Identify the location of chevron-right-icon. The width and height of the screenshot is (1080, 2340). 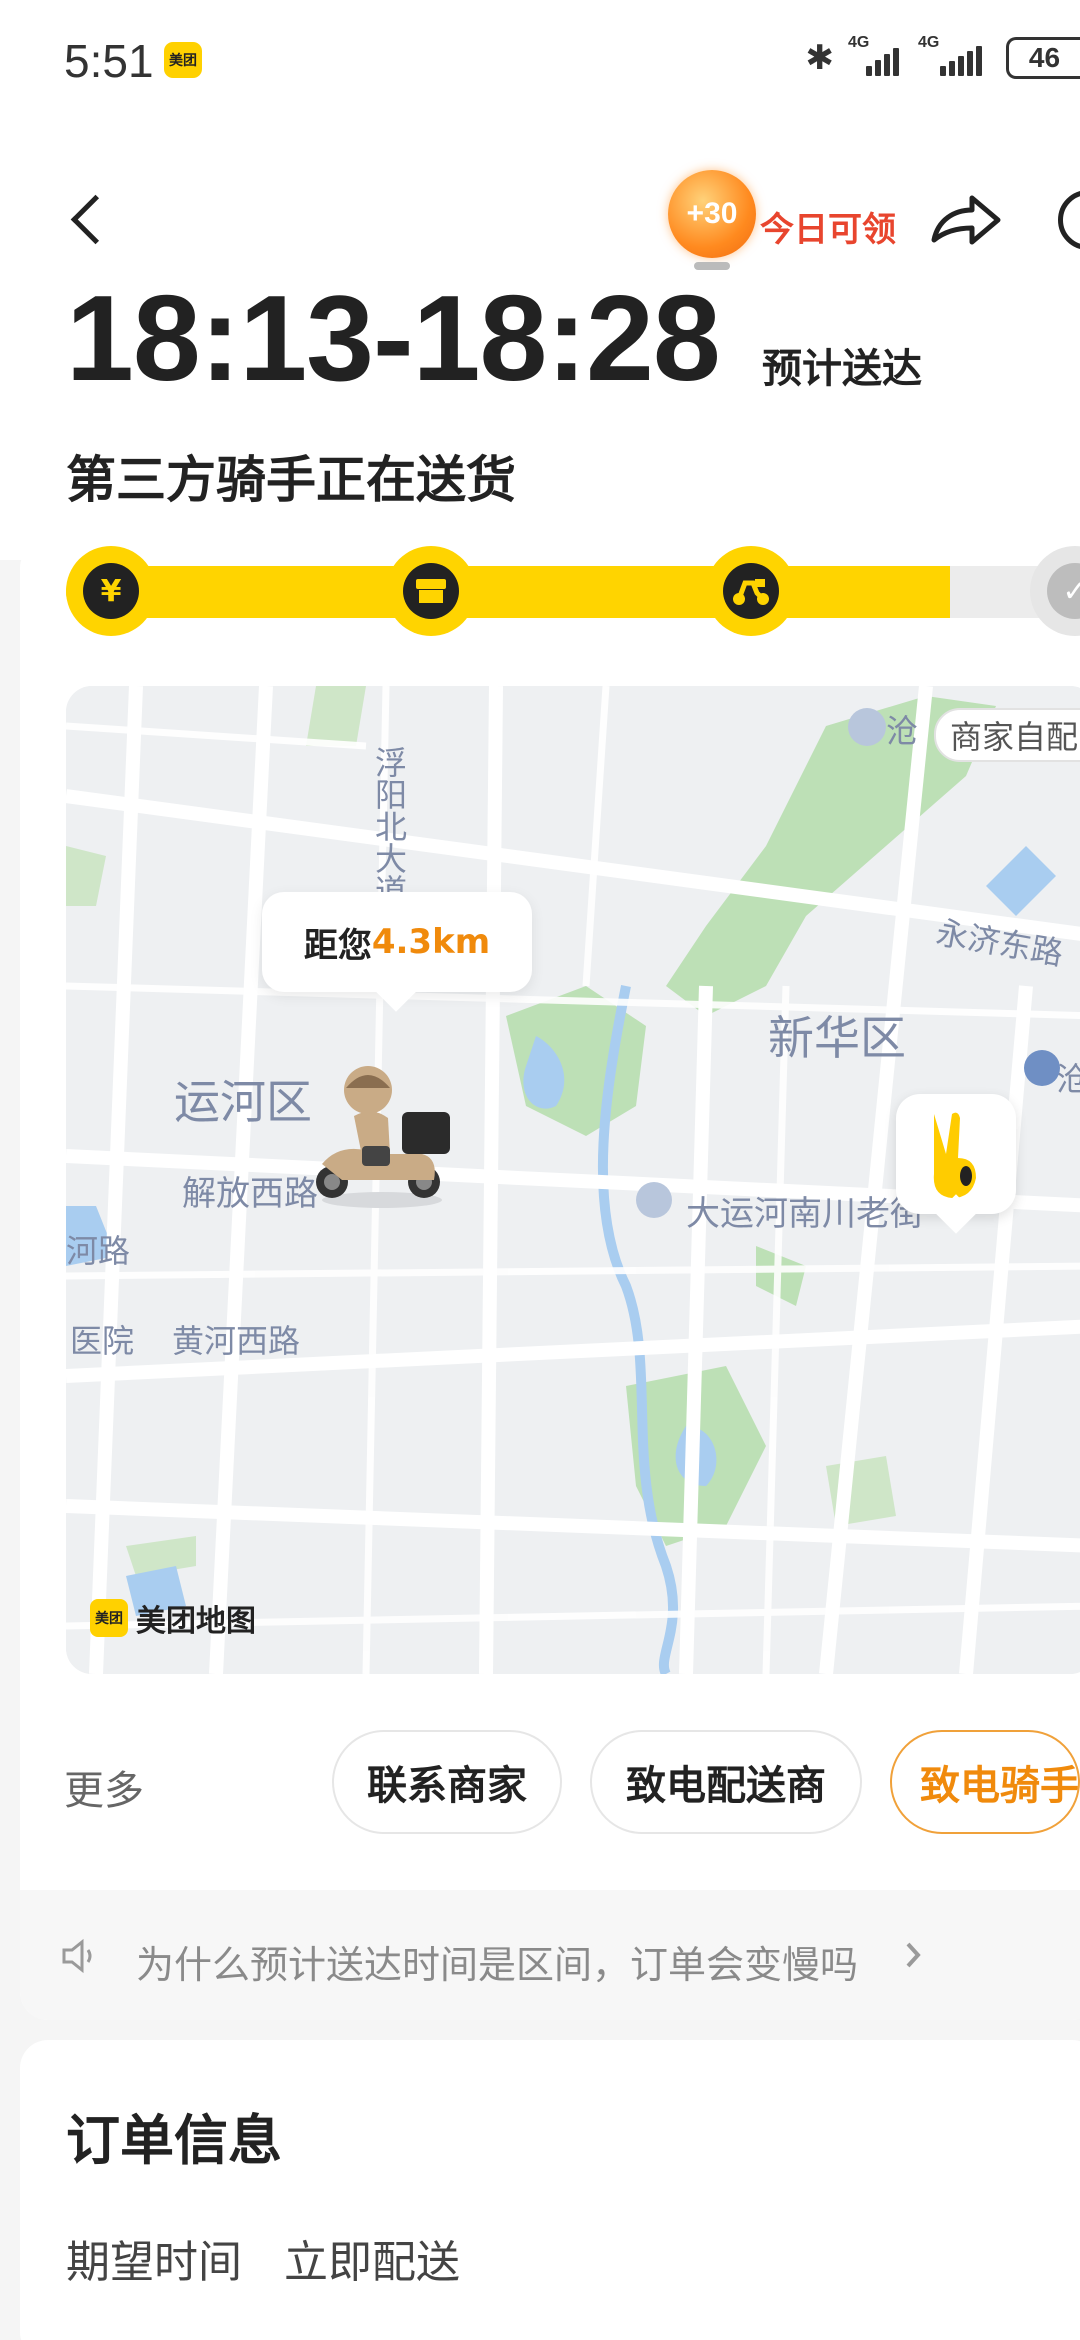
(914, 1955).